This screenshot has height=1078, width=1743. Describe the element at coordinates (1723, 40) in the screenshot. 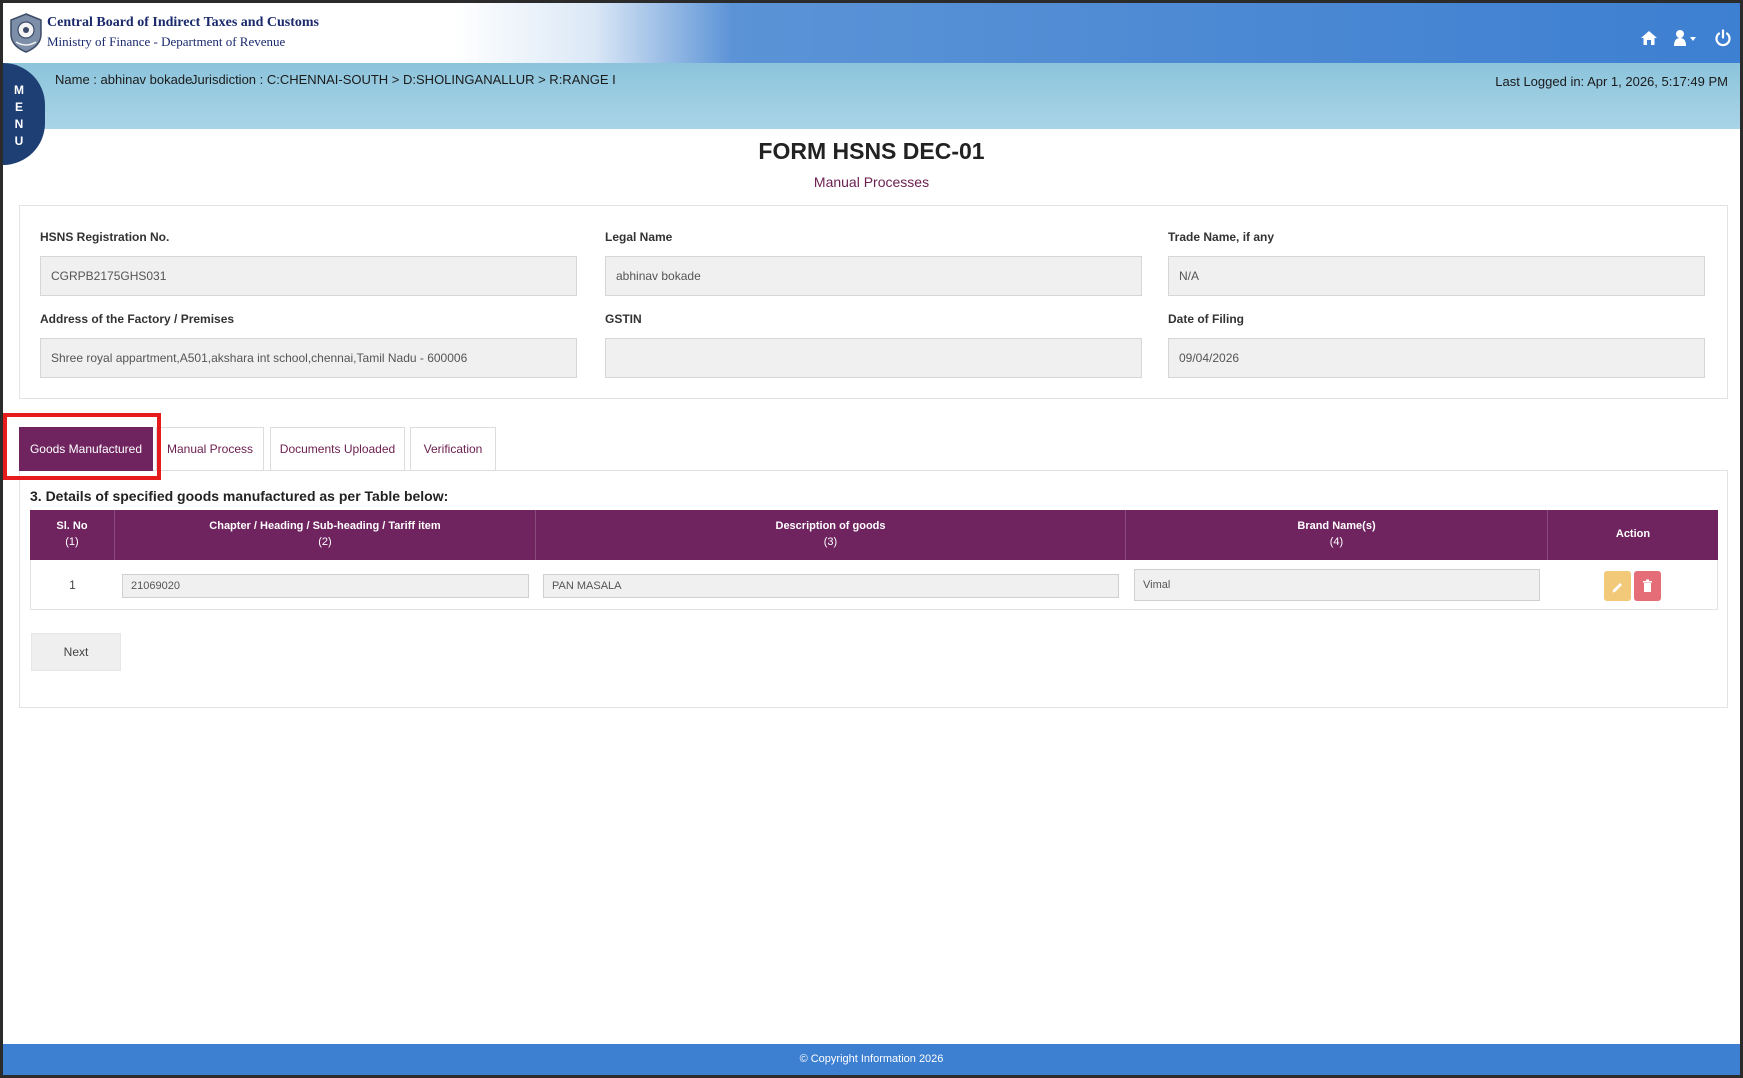

I see `power-icon` at that location.